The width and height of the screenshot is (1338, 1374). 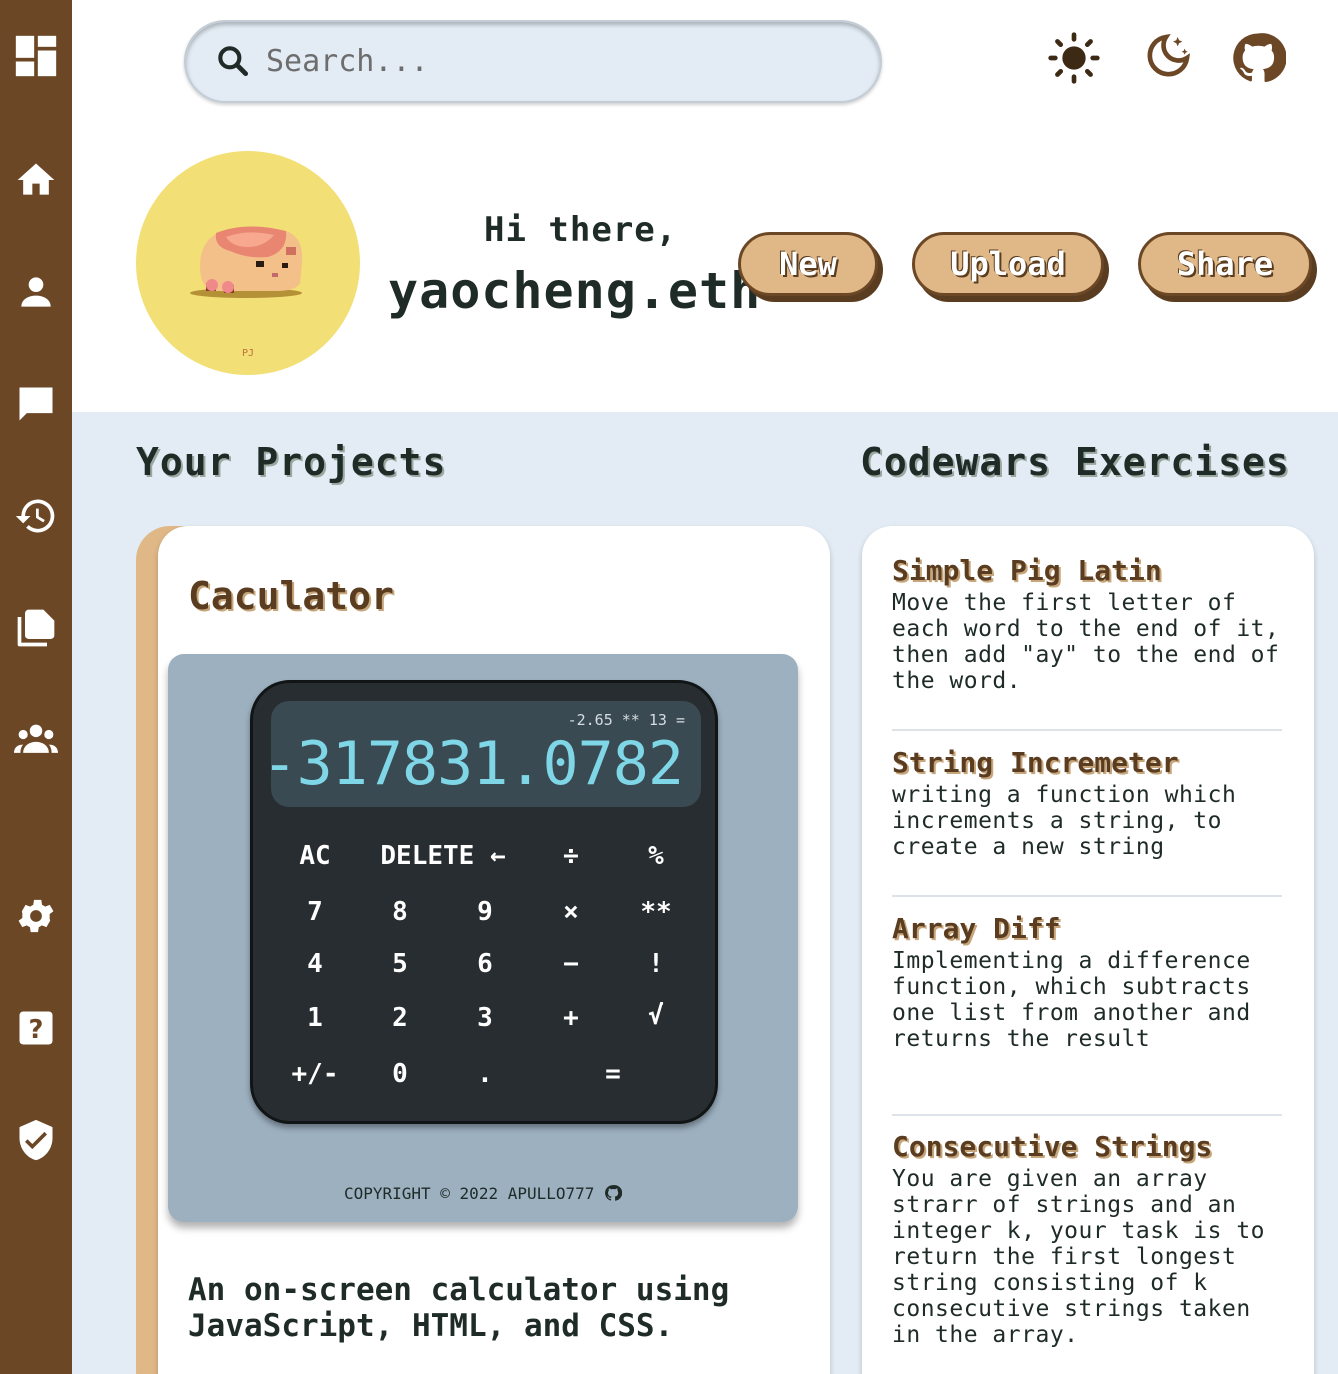 I want to click on exercise-title: String Incremeter, so click(x=1088, y=763).